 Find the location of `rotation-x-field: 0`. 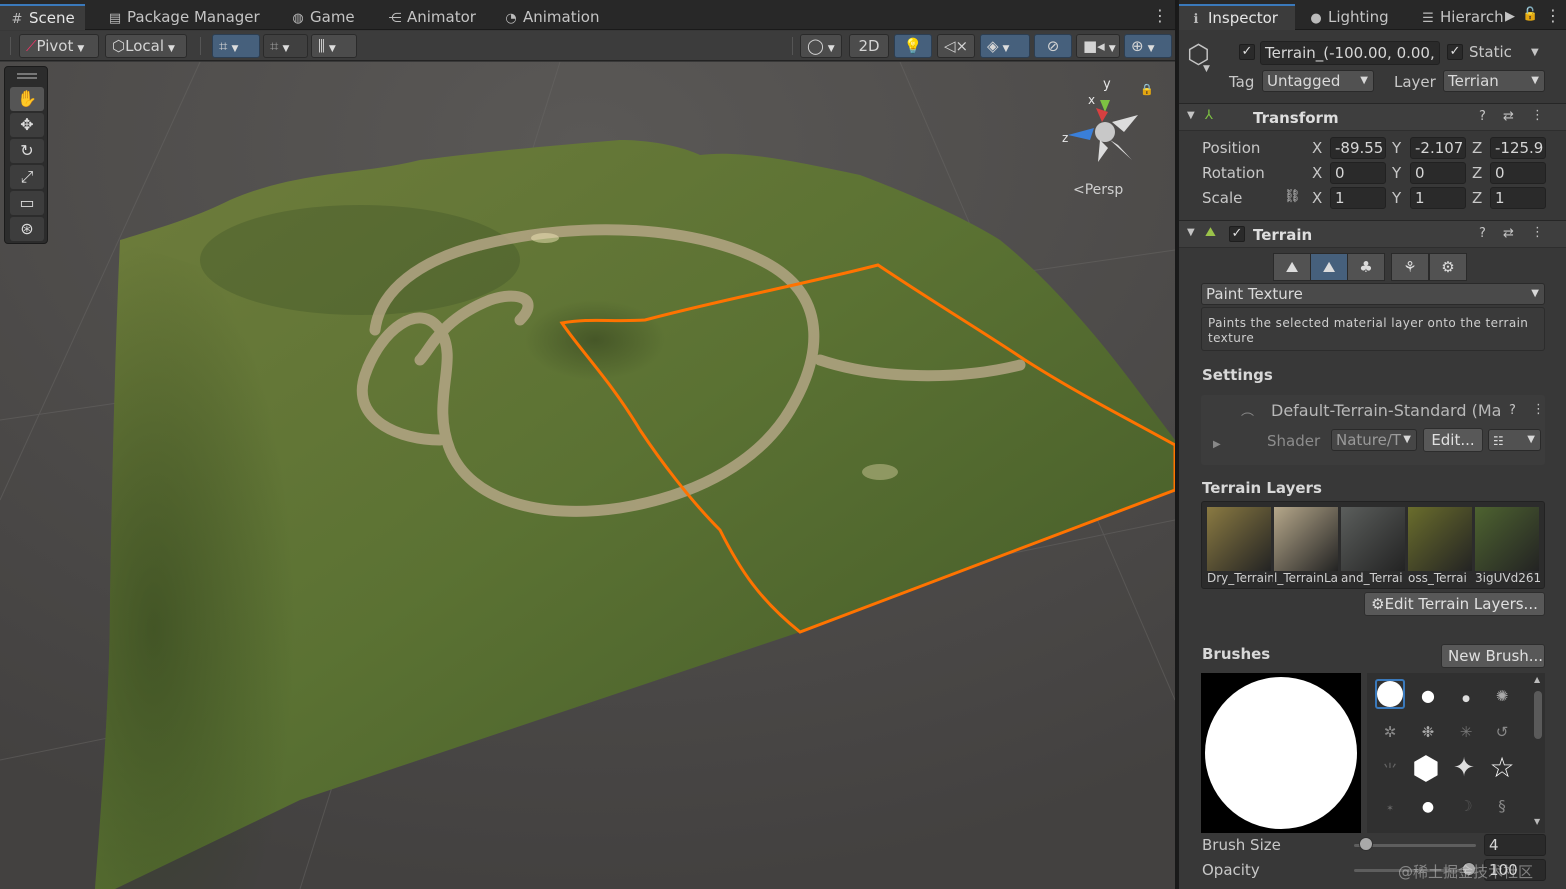

rotation-x-field: 0 is located at coordinates (1358, 173).